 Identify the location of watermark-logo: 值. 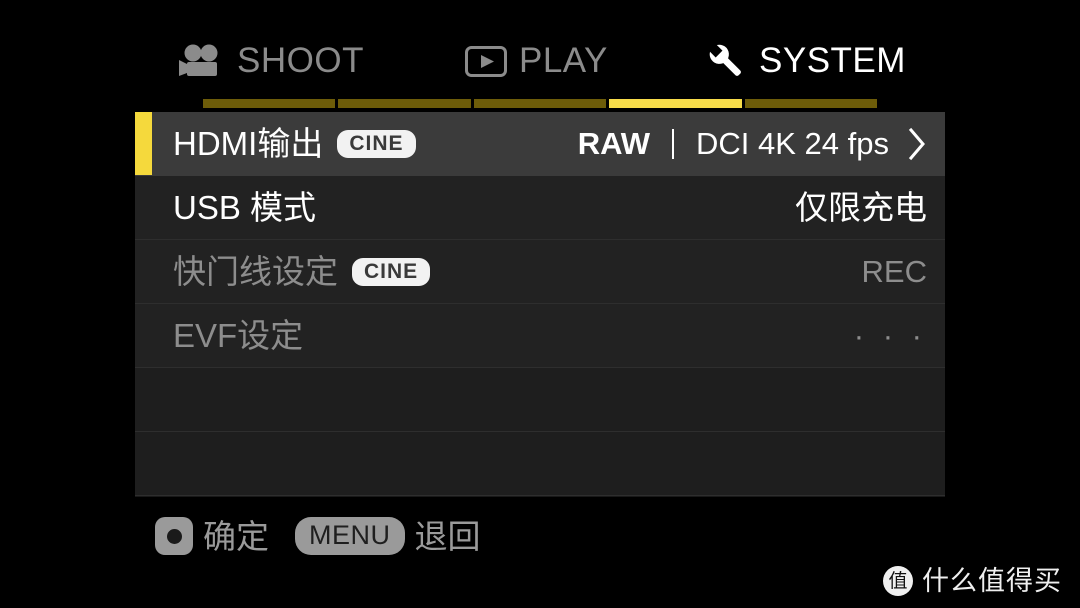
(898, 581).